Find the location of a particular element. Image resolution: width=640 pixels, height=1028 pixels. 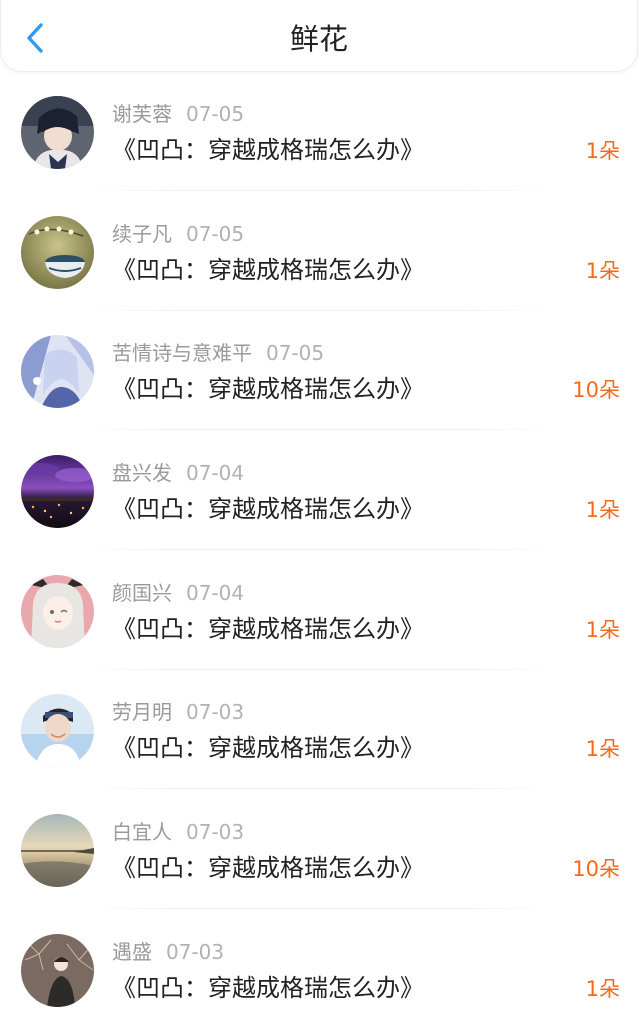

avatar-boy-photo-icon is located at coordinates (57, 731).